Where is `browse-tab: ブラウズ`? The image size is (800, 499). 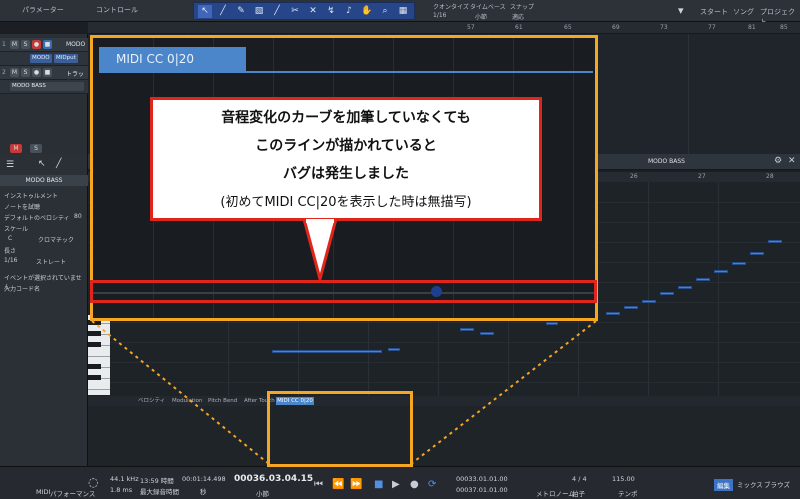
browse-tab: ブラウズ is located at coordinates (777, 484).